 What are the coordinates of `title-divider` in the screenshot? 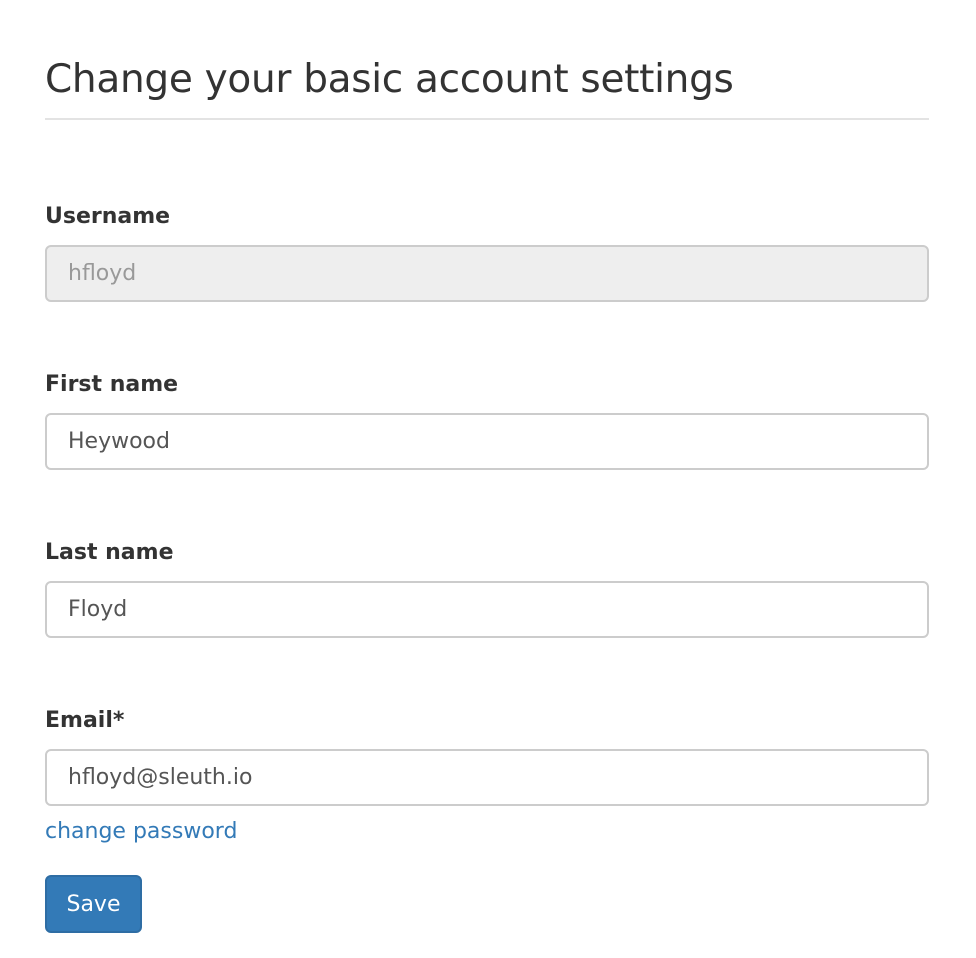 It's located at (487, 119).